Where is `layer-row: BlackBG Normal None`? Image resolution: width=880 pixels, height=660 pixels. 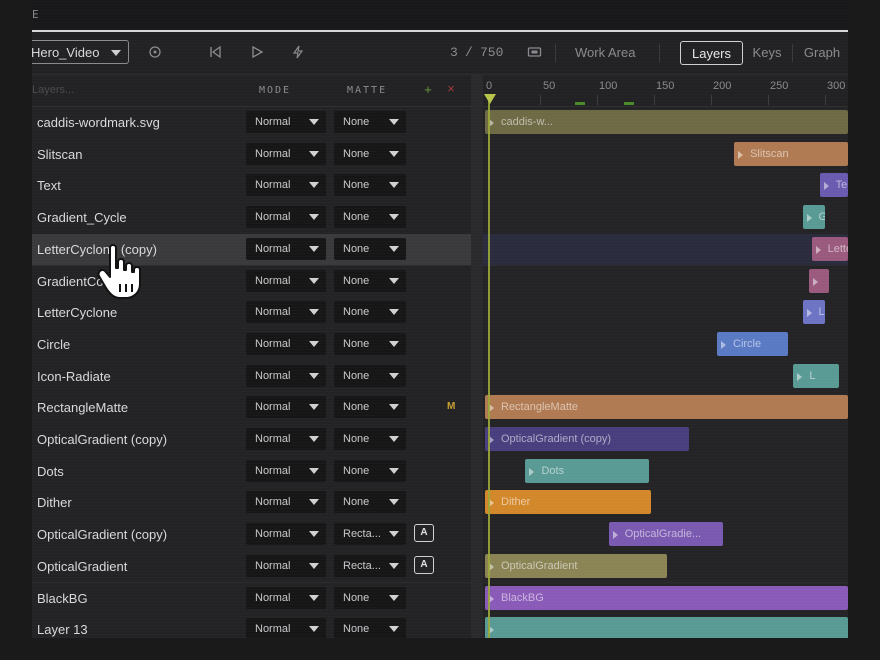 layer-row: BlackBG Normal None is located at coordinates (251, 599).